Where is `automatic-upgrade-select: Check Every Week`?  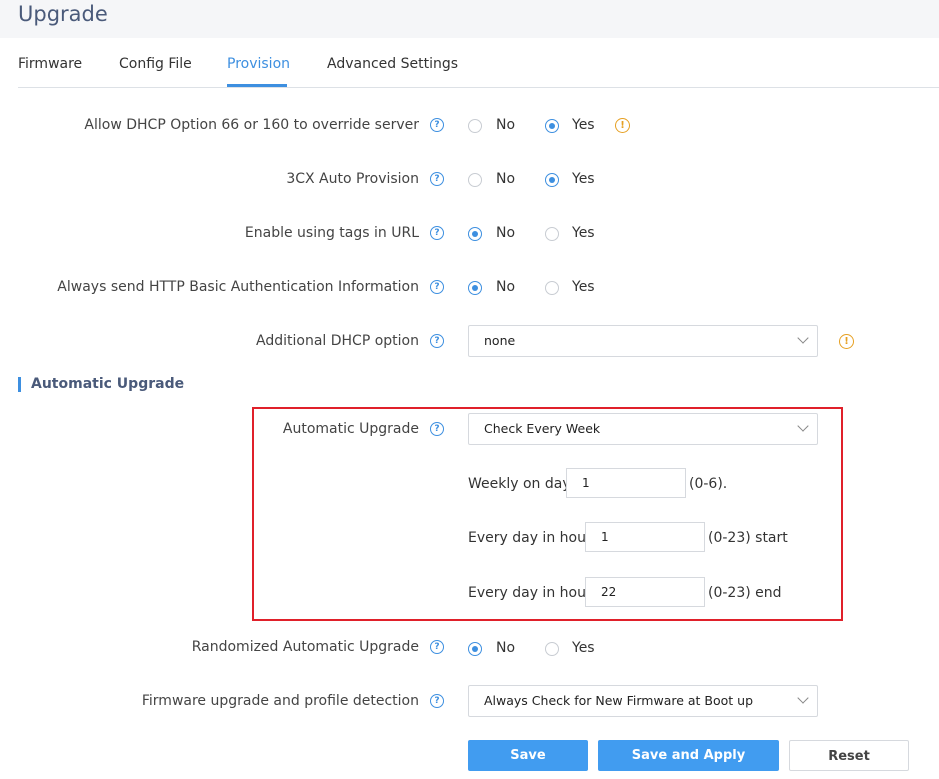
automatic-upgrade-select: Check Every Week is located at coordinates (643, 429).